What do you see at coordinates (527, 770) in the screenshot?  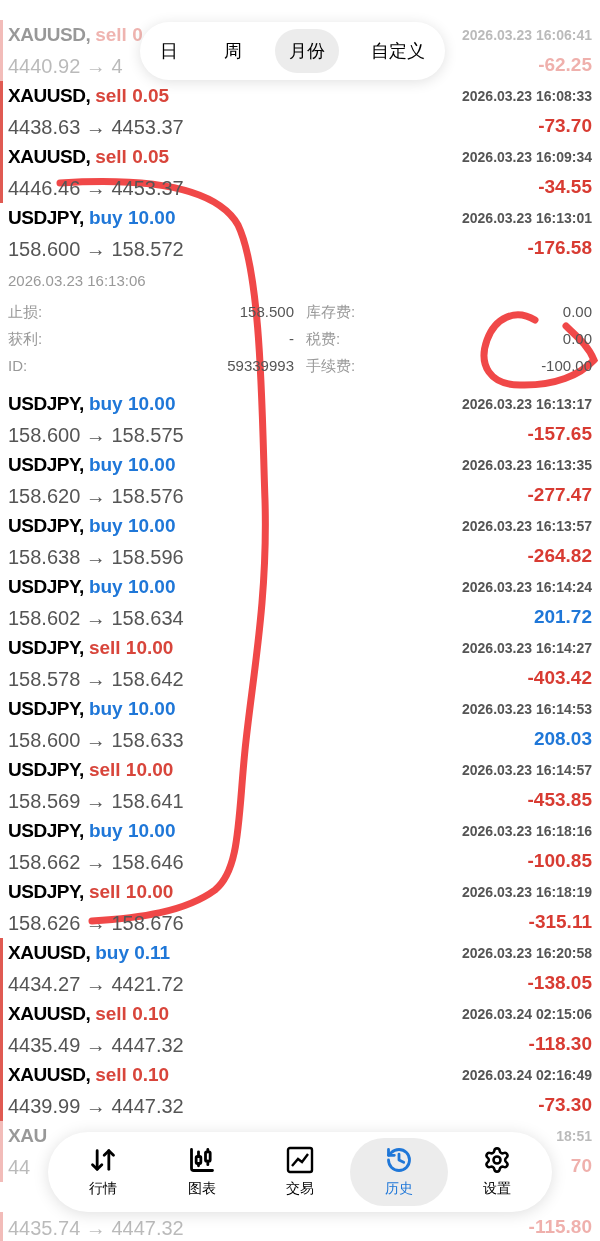 I see `trade-time: 2026.03.23 16:14:57` at bounding box center [527, 770].